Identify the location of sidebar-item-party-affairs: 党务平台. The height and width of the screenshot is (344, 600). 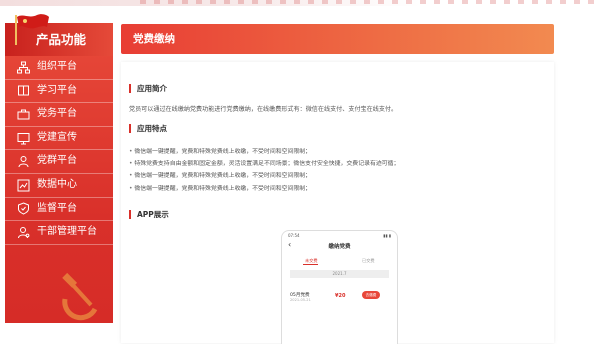
(59, 115).